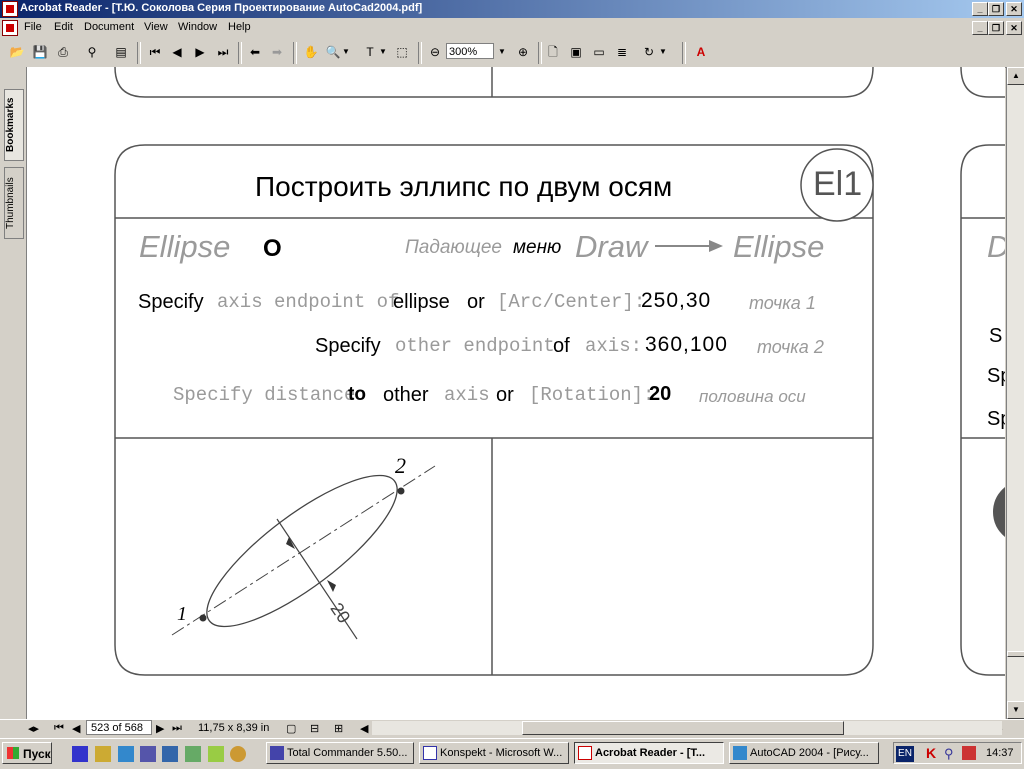  I want to click on line1-options: [Arc/Center]:, so click(571, 302).